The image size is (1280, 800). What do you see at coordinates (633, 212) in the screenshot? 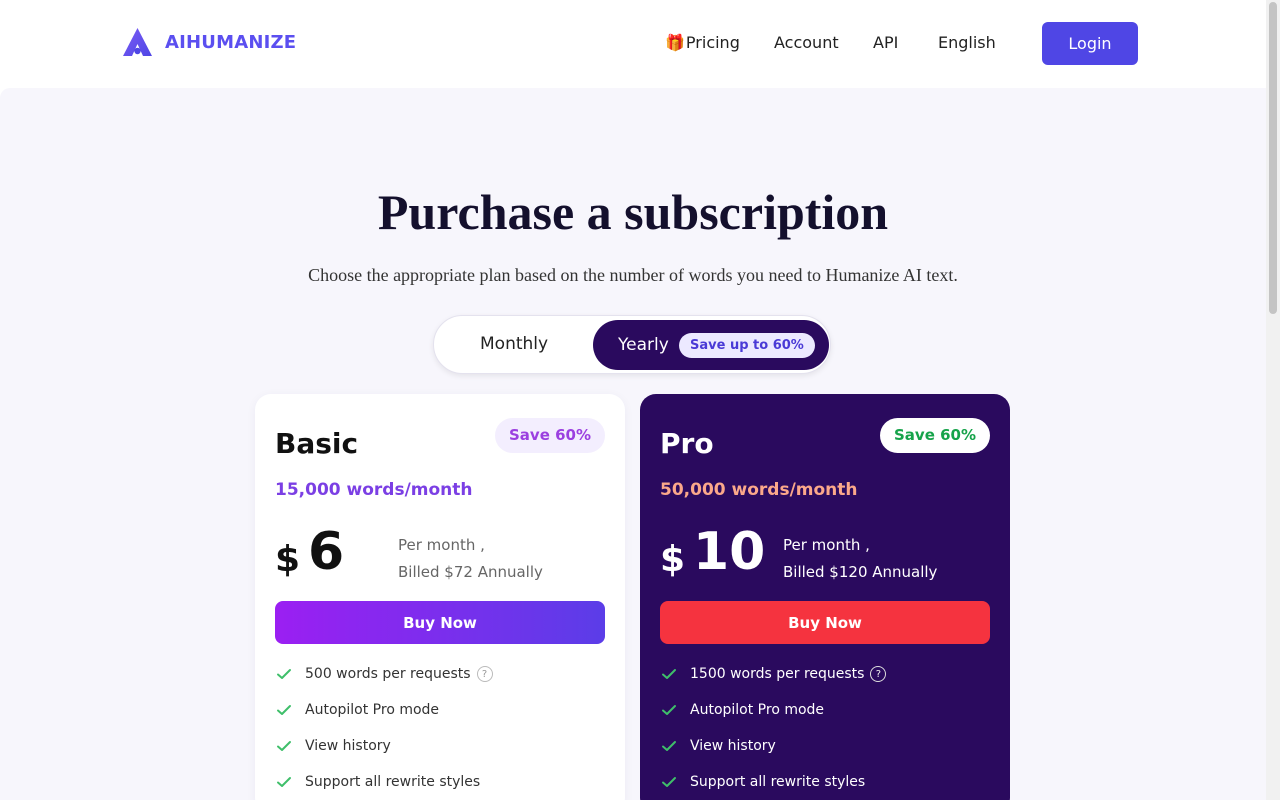
I see `page-title: Purchase a subscription` at bounding box center [633, 212].